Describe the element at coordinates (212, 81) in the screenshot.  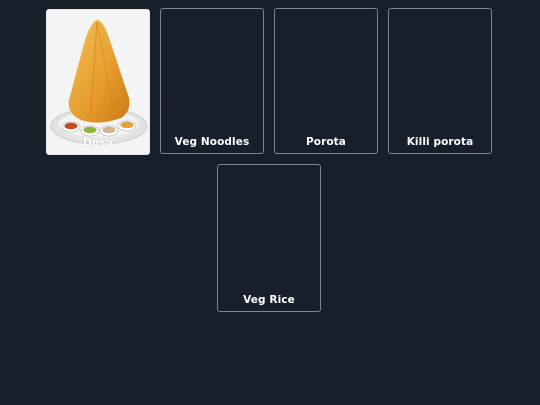
I see `menu-item-veg-noodles: Veg Noodles` at that location.